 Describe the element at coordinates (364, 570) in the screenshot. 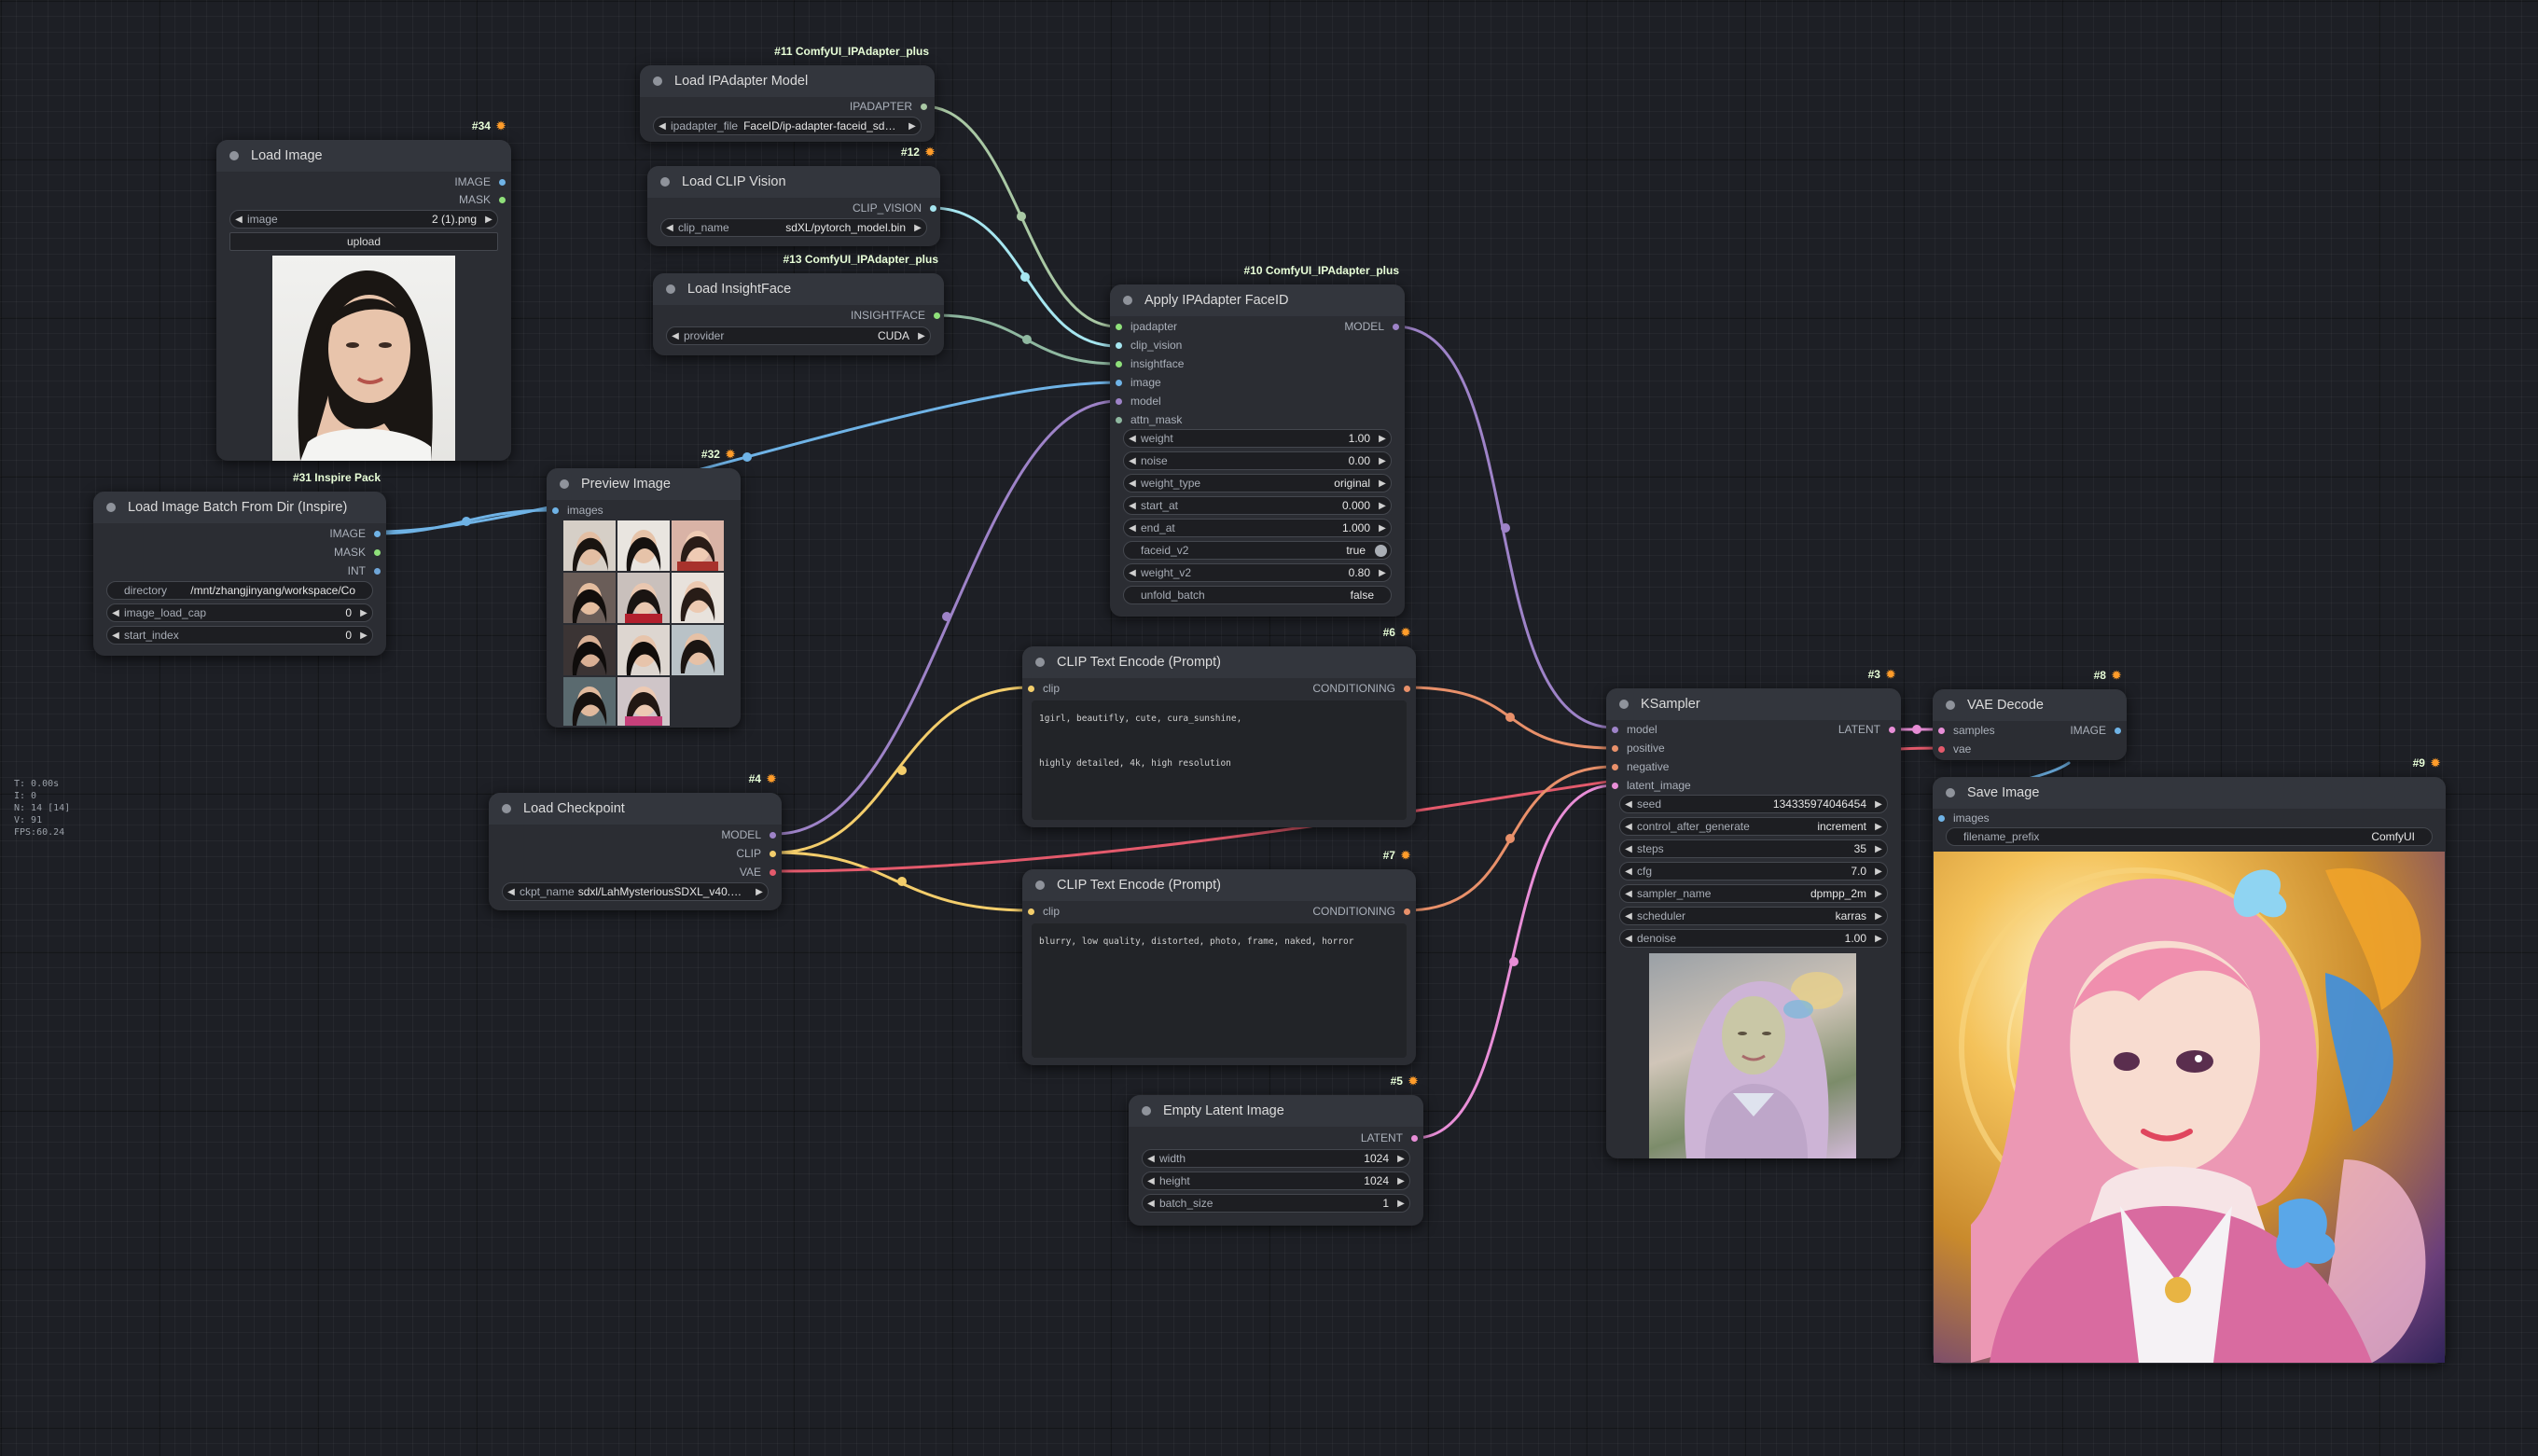

I see `output-slot-int: INT` at that location.